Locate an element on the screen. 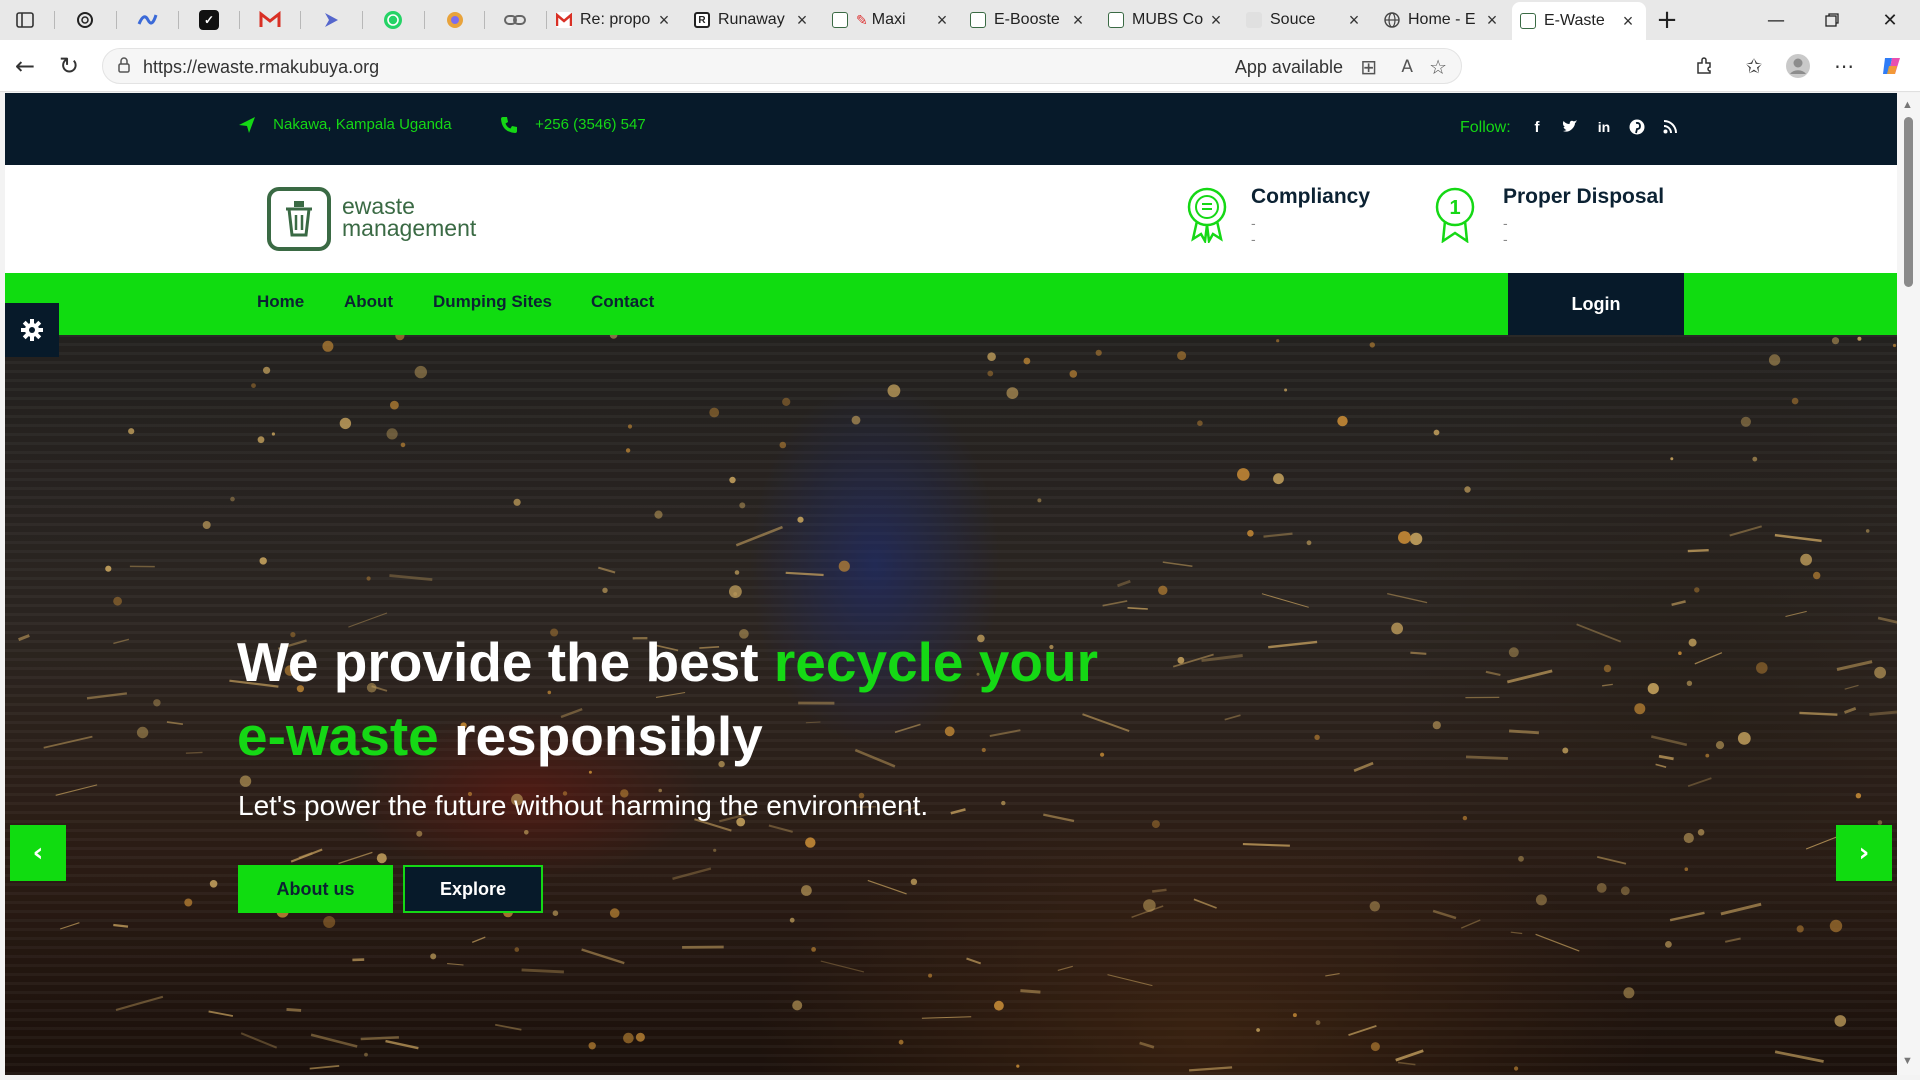 This screenshot has width=1920, height=1080. lock-icon is located at coordinates (124, 67).